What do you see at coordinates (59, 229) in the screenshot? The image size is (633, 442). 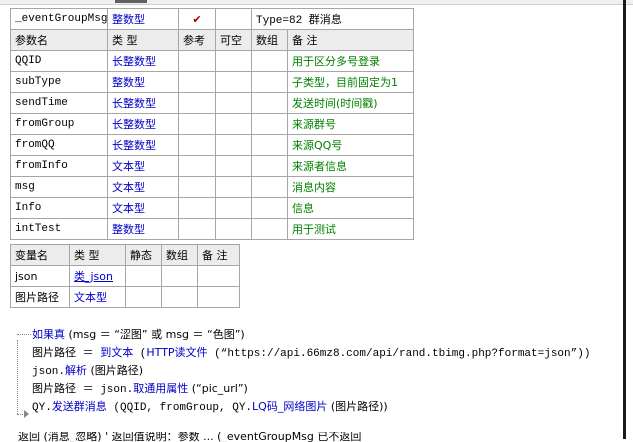 I see `param-name: intTest` at bounding box center [59, 229].